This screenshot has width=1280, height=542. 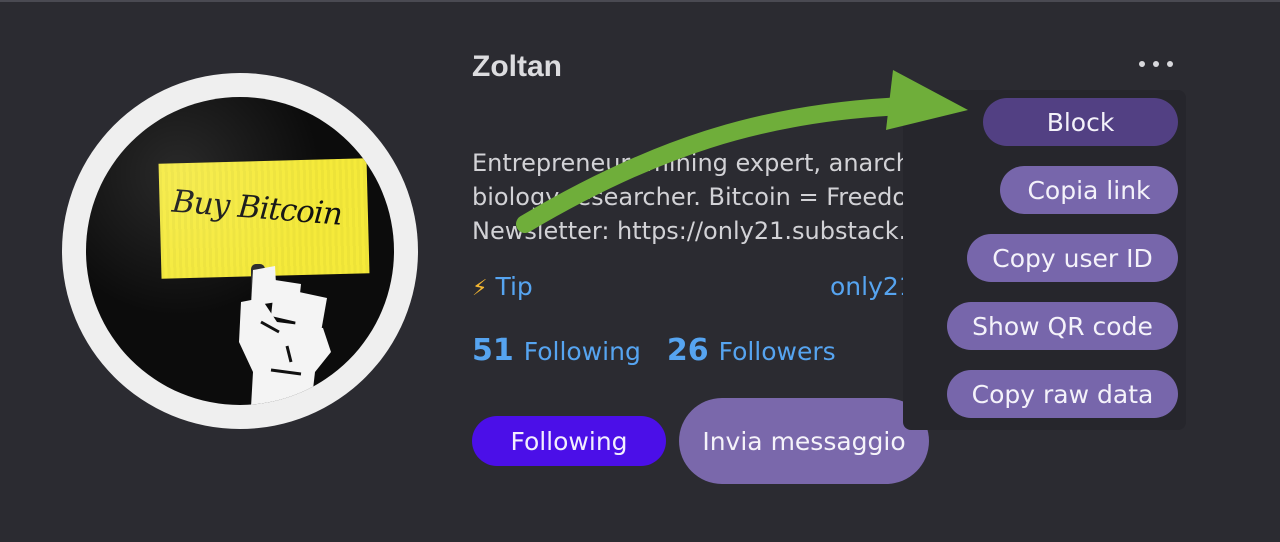 I want to click on menu-item-block: Block, so click(x=1080, y=122).